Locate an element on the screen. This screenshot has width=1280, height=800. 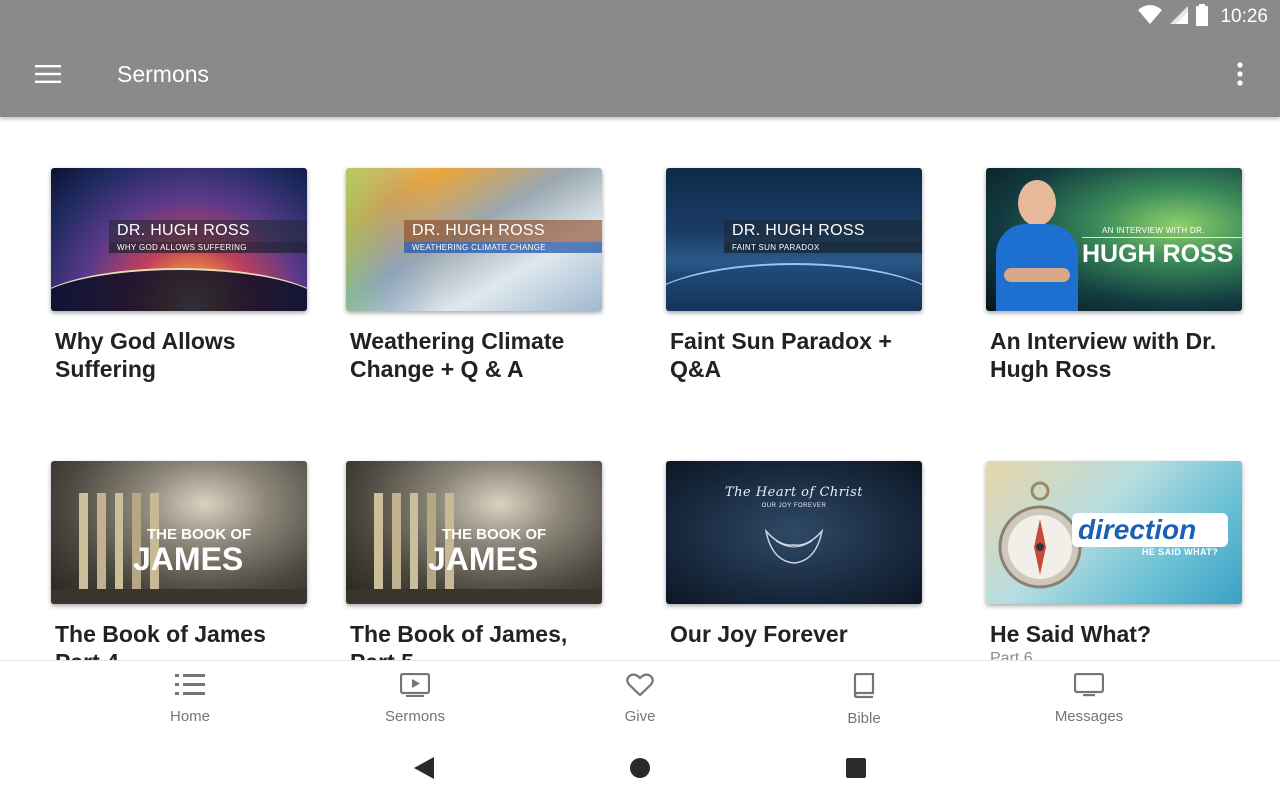
sermon-thumbnail: AN INTERVIEW WITH DR. HUGH ROSS is located at coordinates (1114, 239).